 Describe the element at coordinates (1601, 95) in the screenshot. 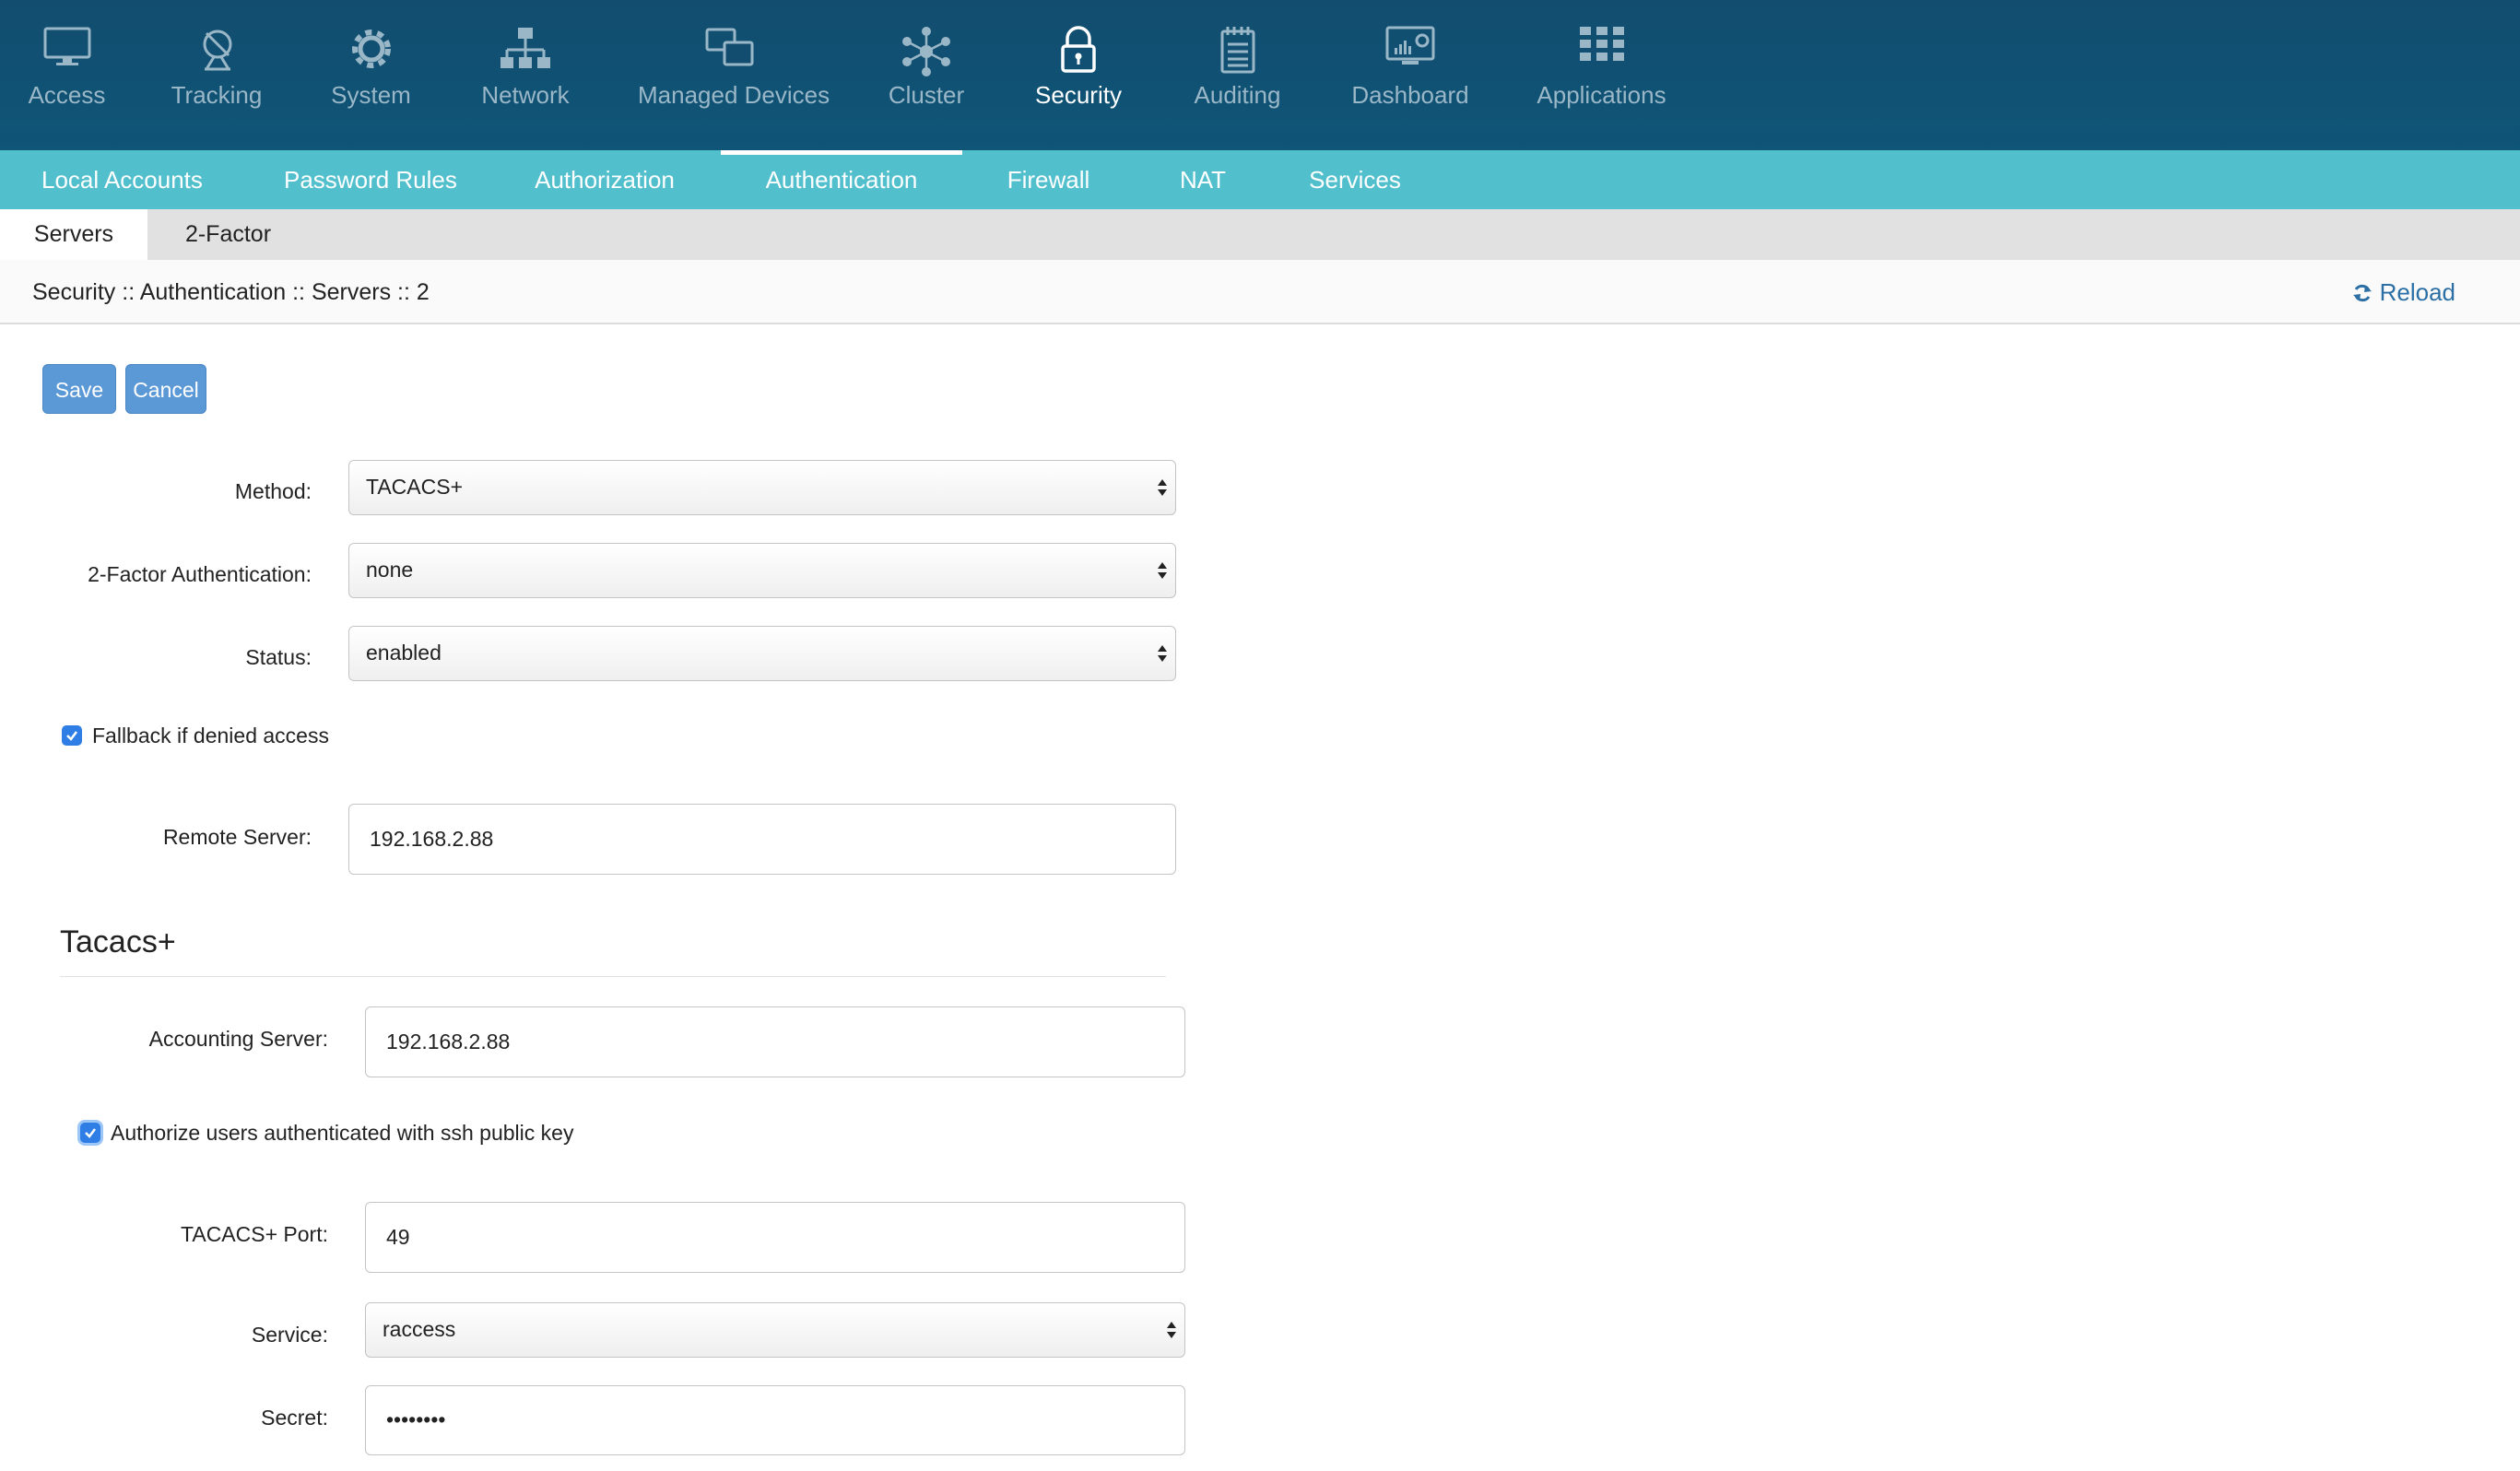

I see `nav-label: Applications` at that location.